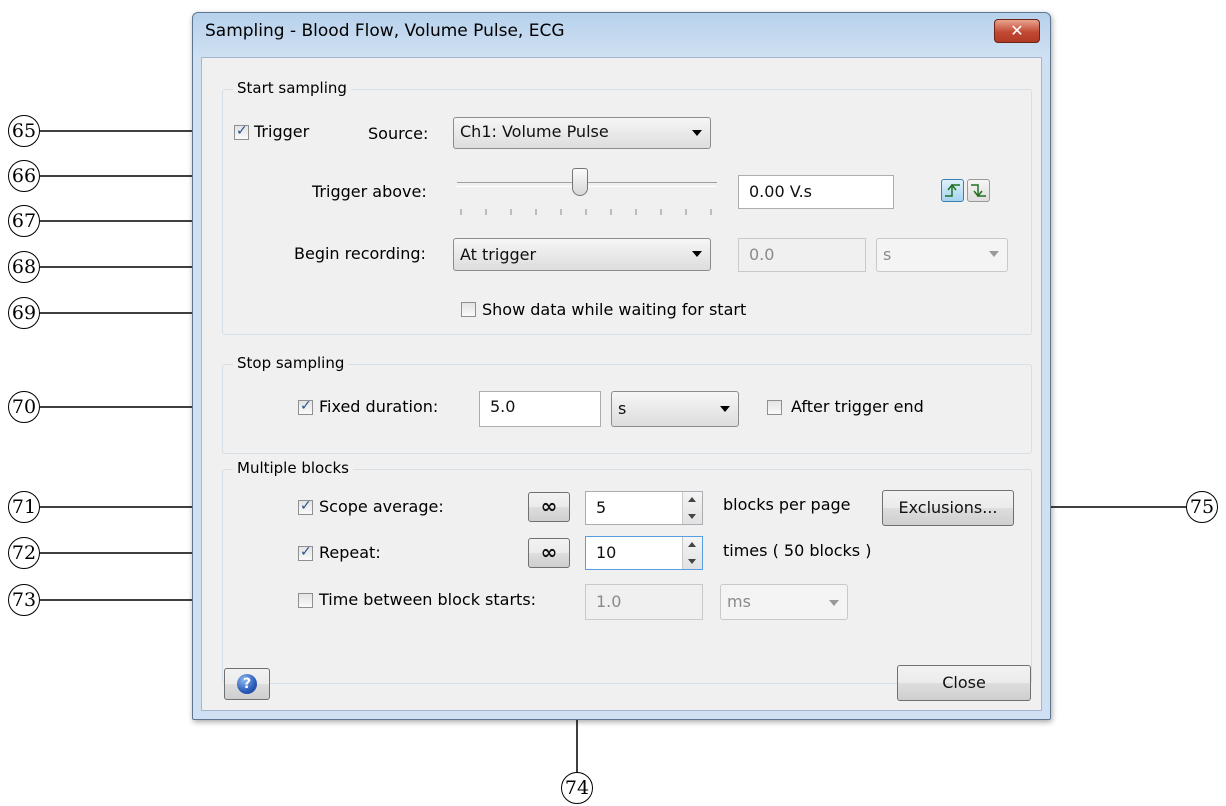  I want to click on scope-average-value: 5, so click(601, 507).